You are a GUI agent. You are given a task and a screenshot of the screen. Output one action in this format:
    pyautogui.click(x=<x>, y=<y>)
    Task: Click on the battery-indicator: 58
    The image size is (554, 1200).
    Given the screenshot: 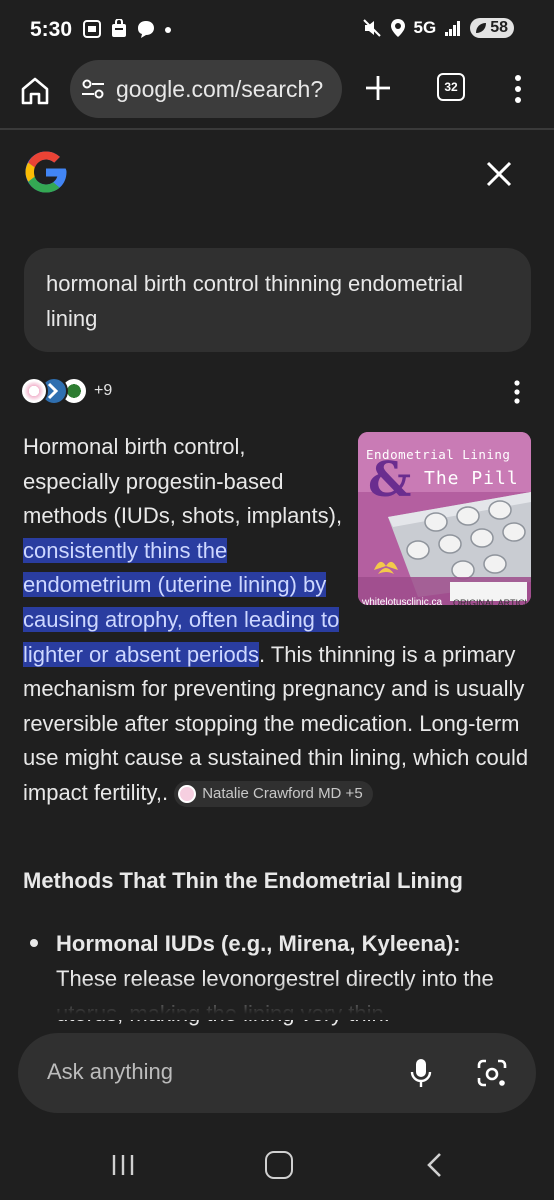 What is the action you would take?
    pyautogui.click(x=492, y=28)
    